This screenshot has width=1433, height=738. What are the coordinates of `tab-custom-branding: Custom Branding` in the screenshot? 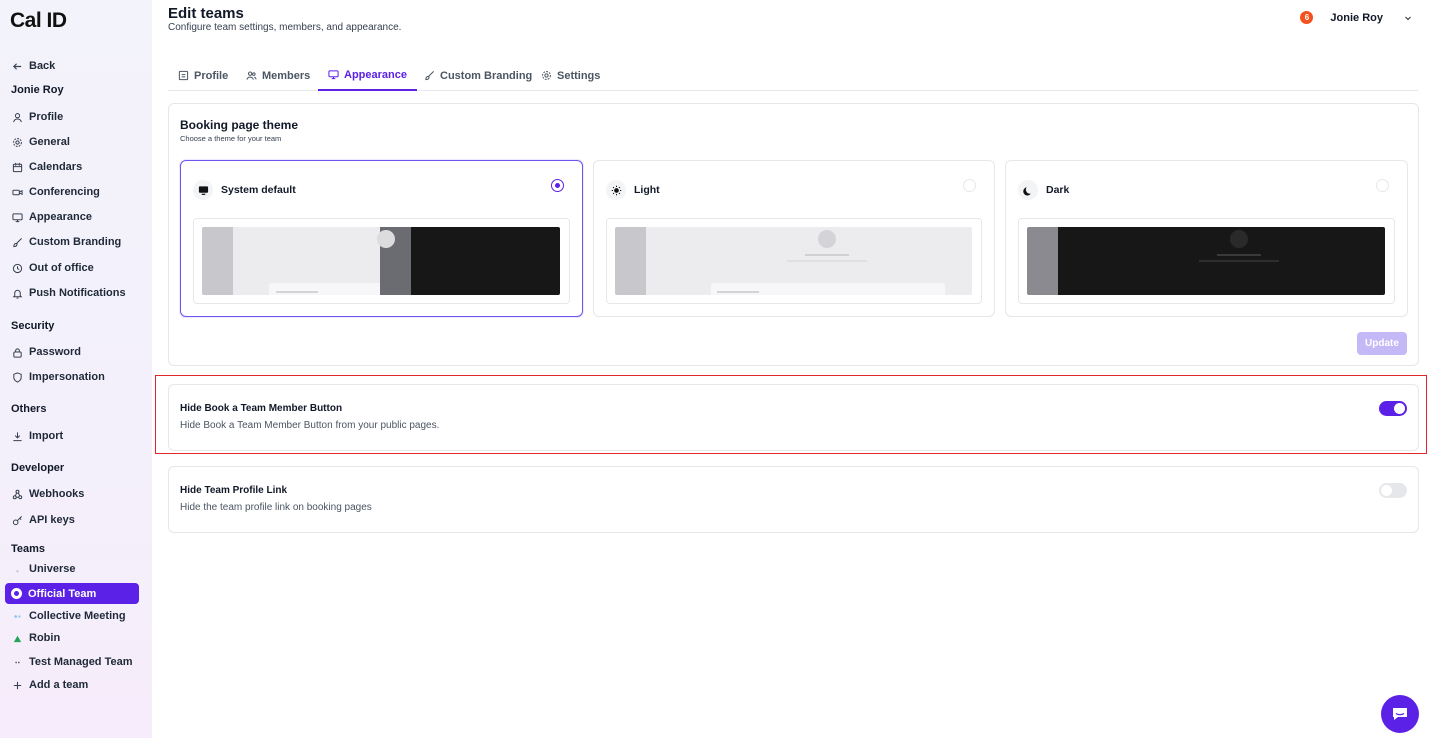 It's located at (478, 75).